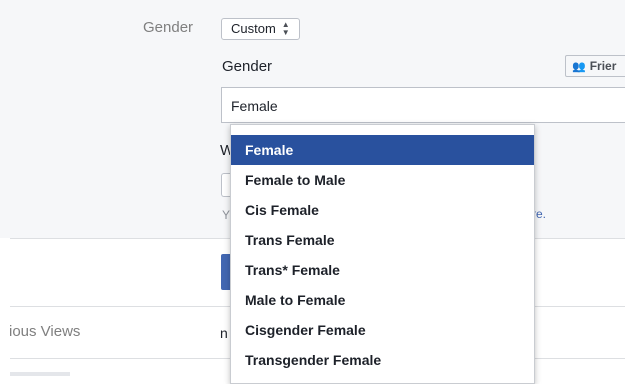 This screenshot has height=384, width=625. What do you see at coordinates (382, 360) in the screenshot?
I see `dropdown-option: Transgender Female` at bounding box center [382, 360].